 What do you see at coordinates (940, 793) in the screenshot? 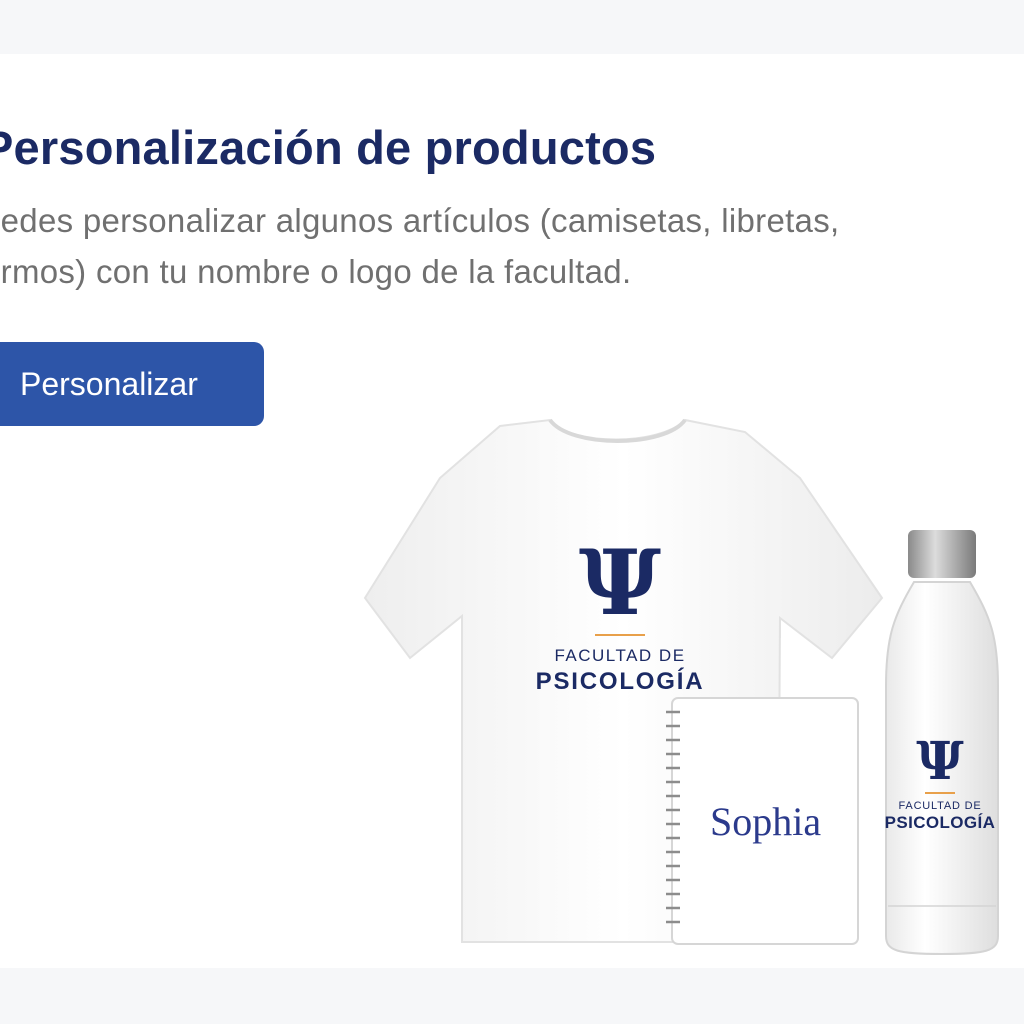
I see `logo-divider` at bounding box center [940, 793].